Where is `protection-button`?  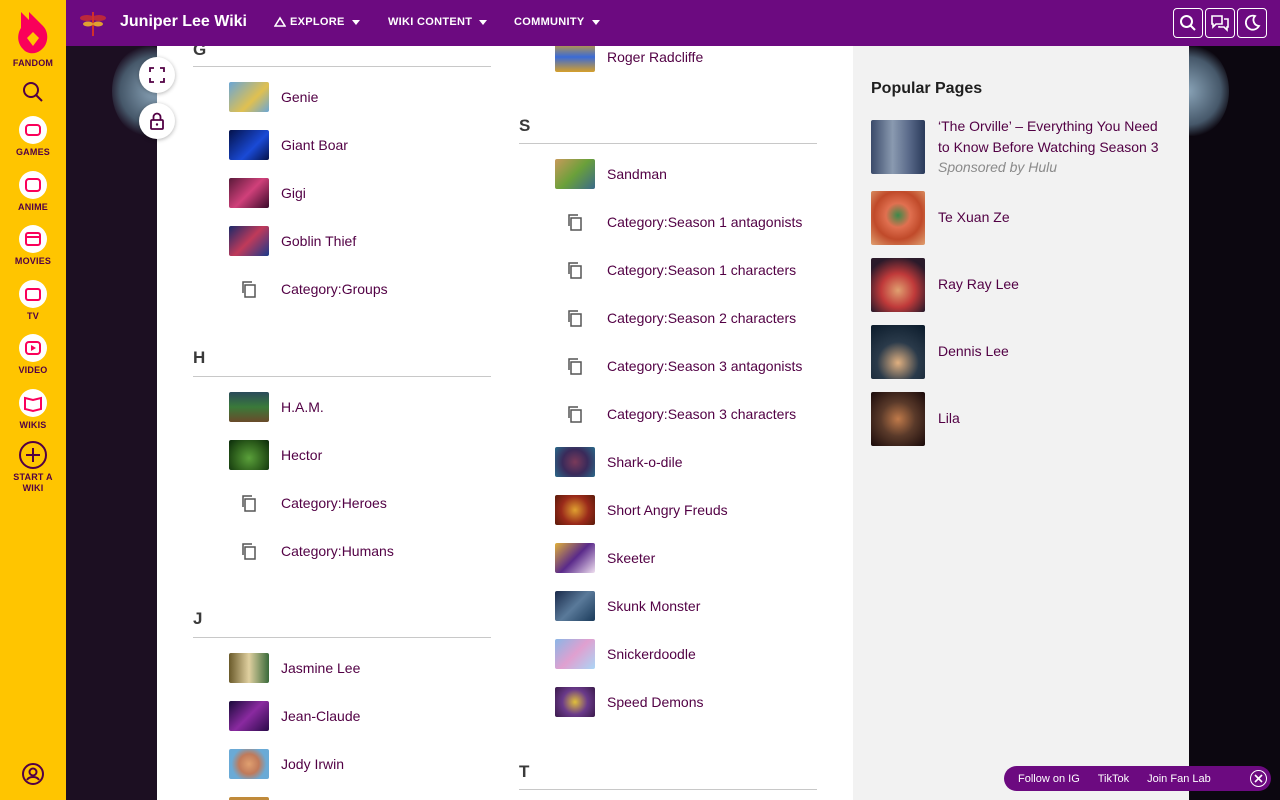
protection-button is located at coordinates (157, 121).